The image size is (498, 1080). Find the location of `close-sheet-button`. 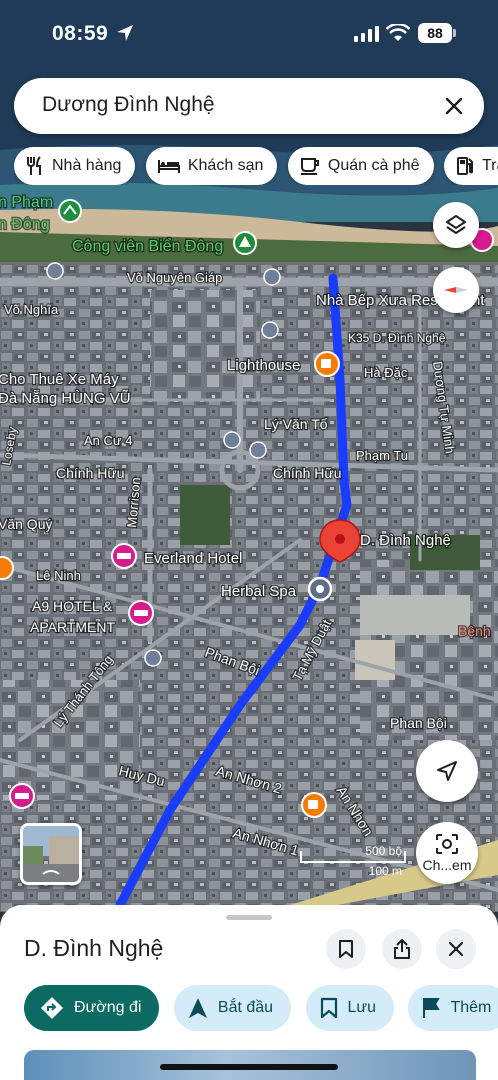

close-sheet-button is located at coordinates (456, 949).